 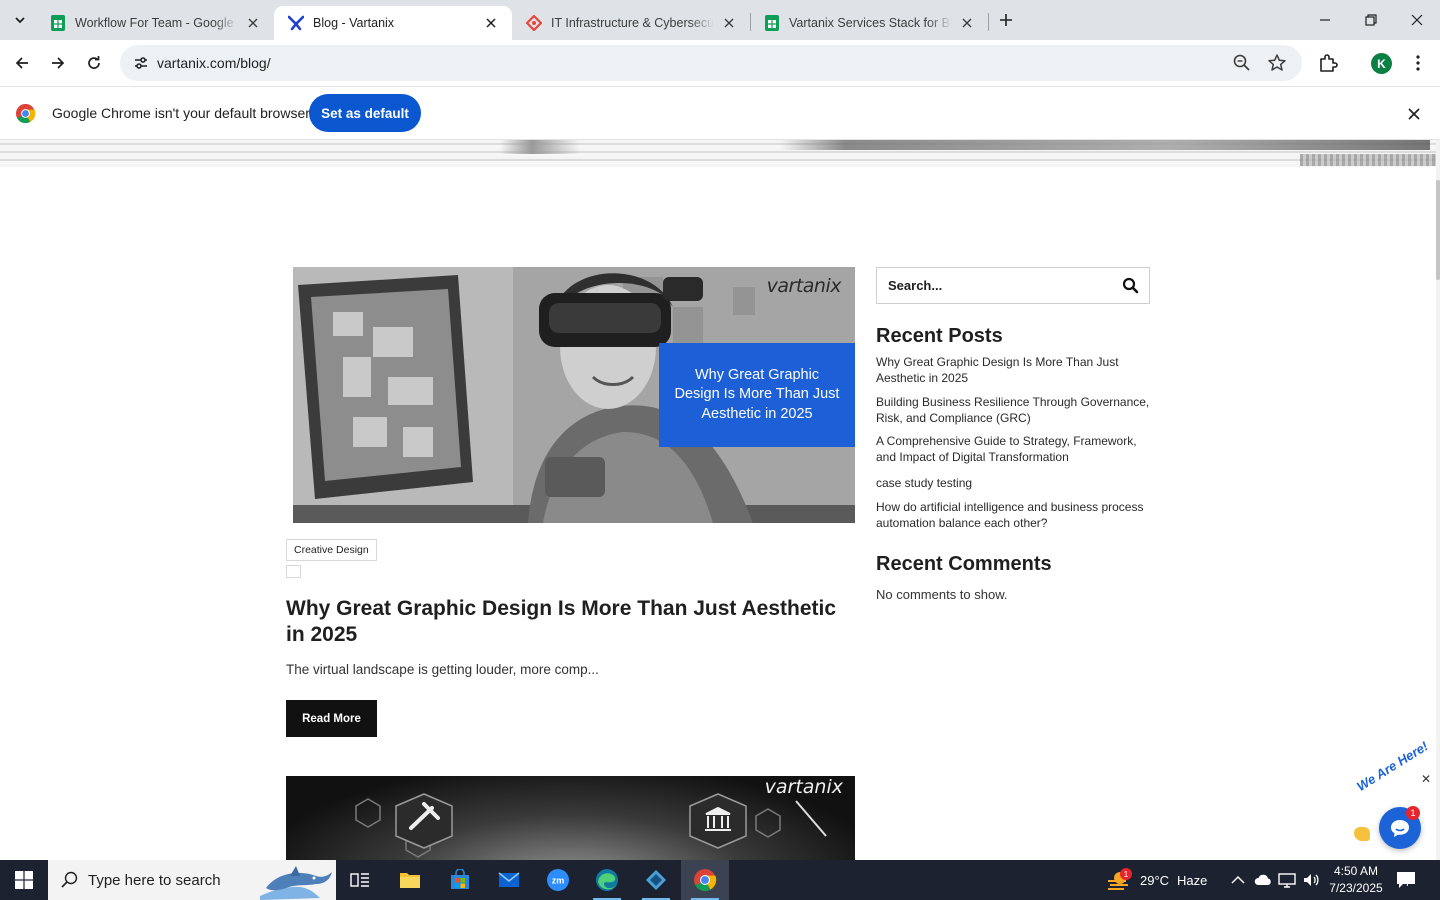 I want to click on tab-title: Vartanix Services Stack for Blog, so click(x=870, y=23).